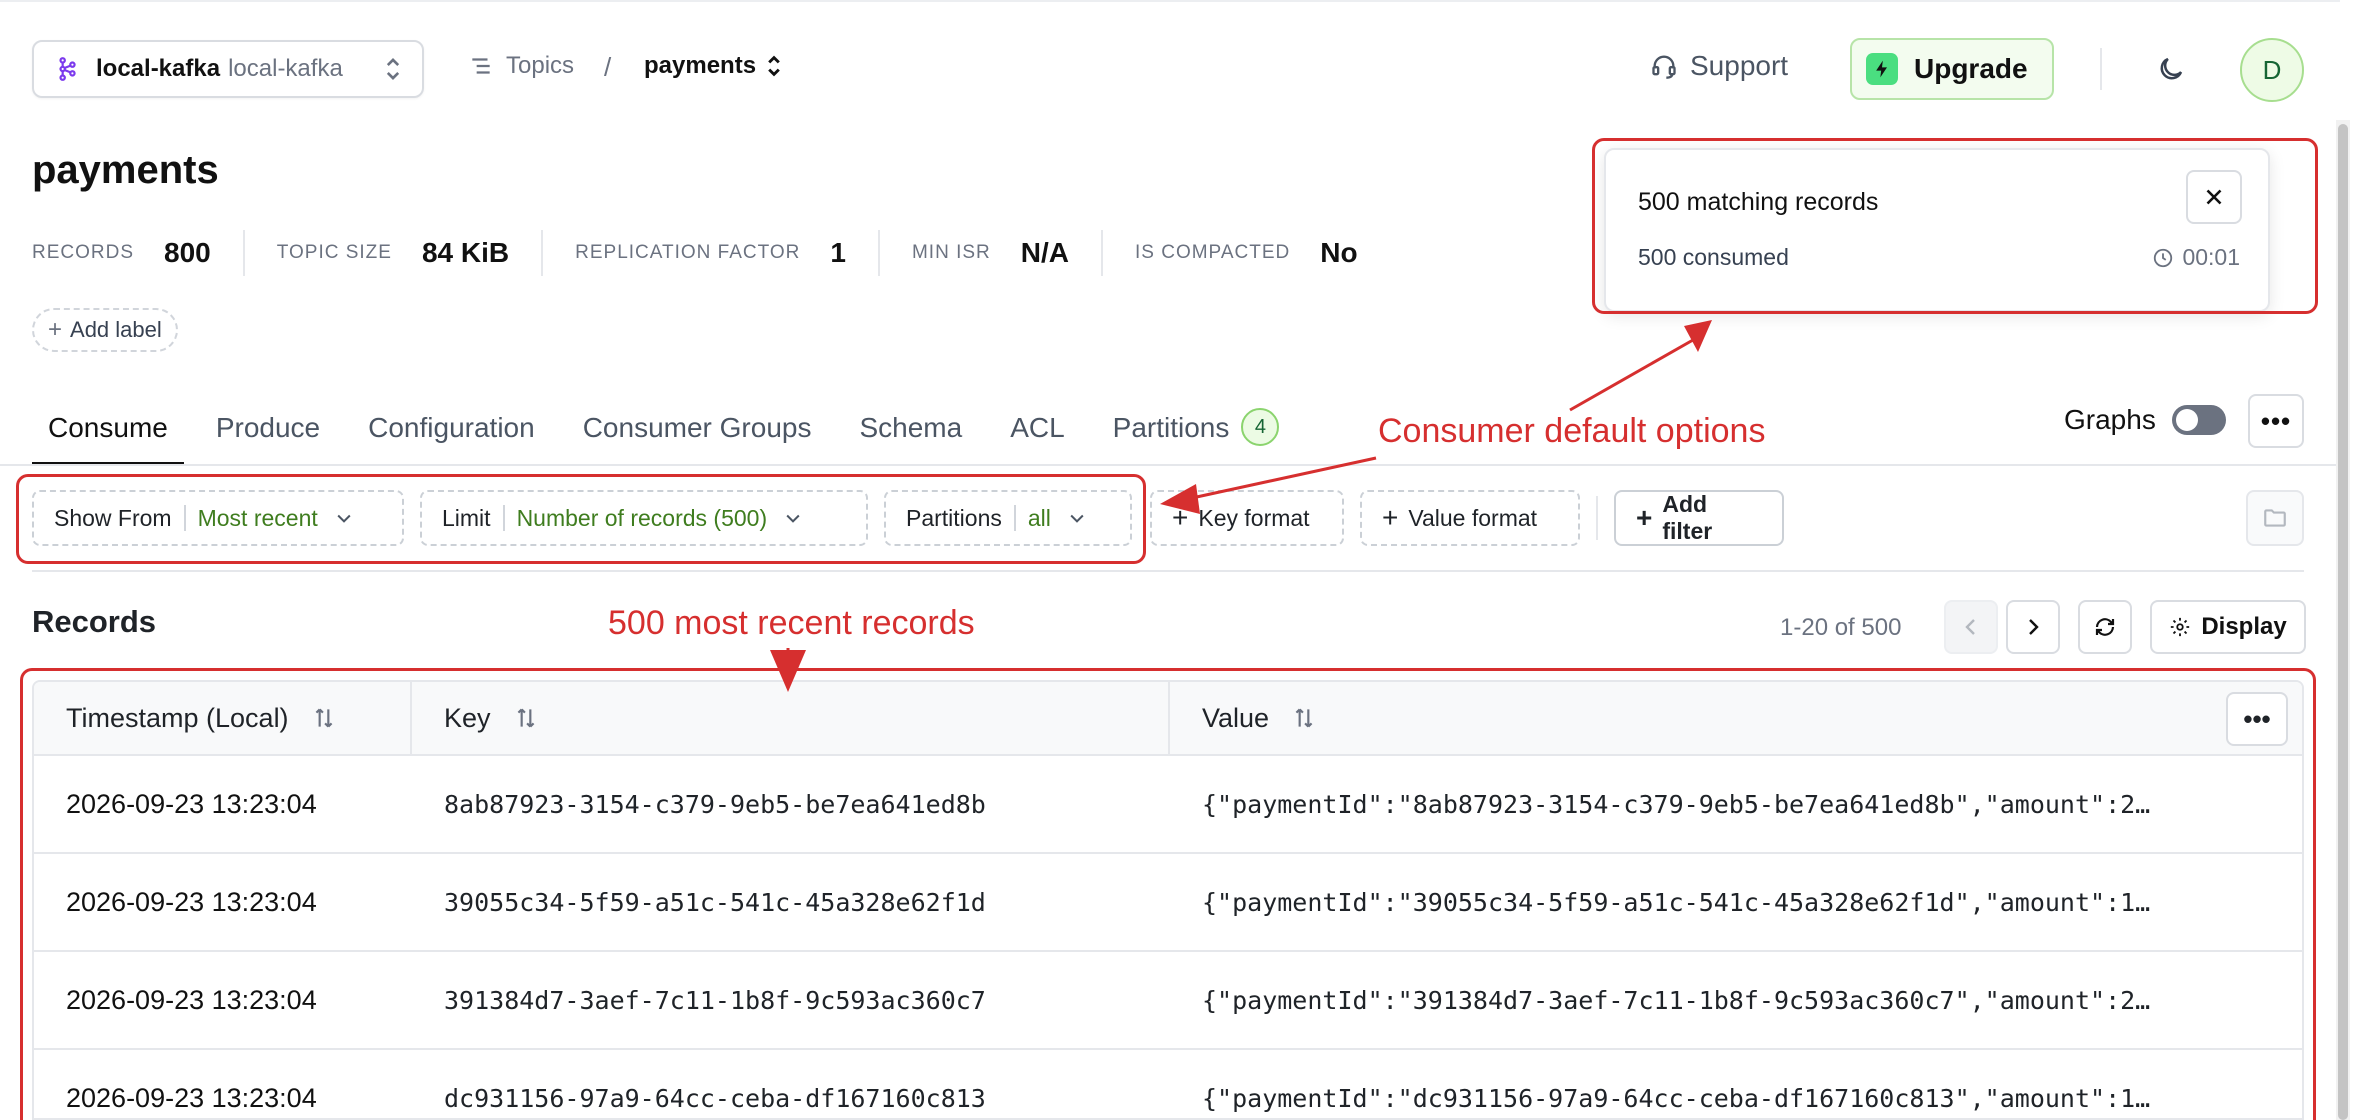  Describe the element at coordinates (1170, 465) in the screenshot. I see `tabs-divider` at that location.